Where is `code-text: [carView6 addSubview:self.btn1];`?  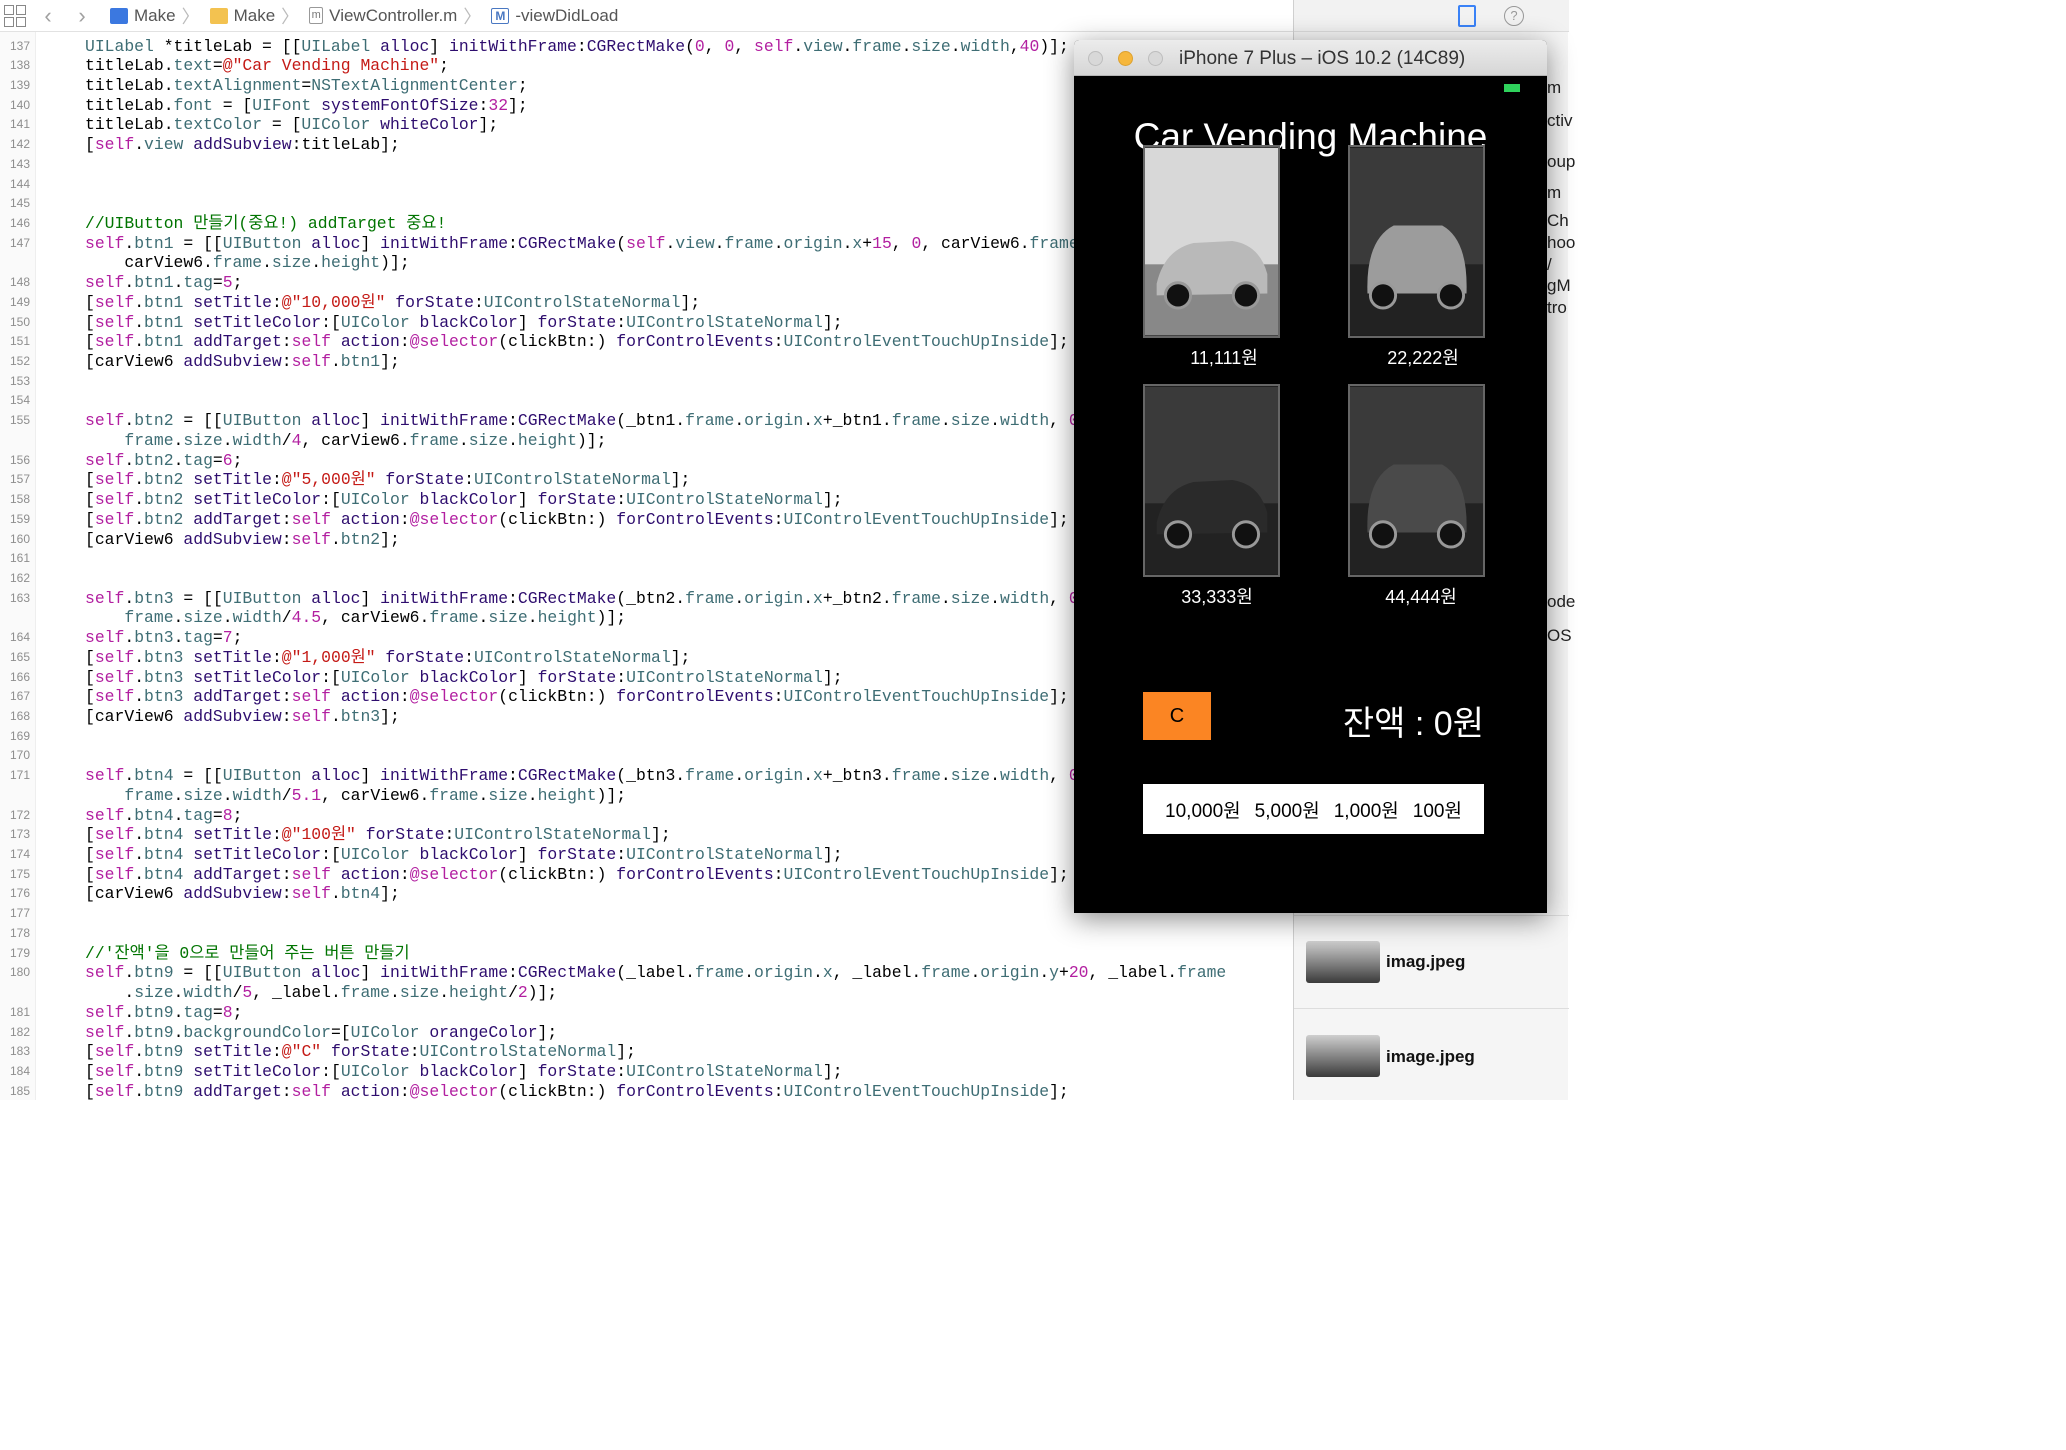
code-text: [carView6 addSubview:self.btn1]; is located at coordinates (242, 362).